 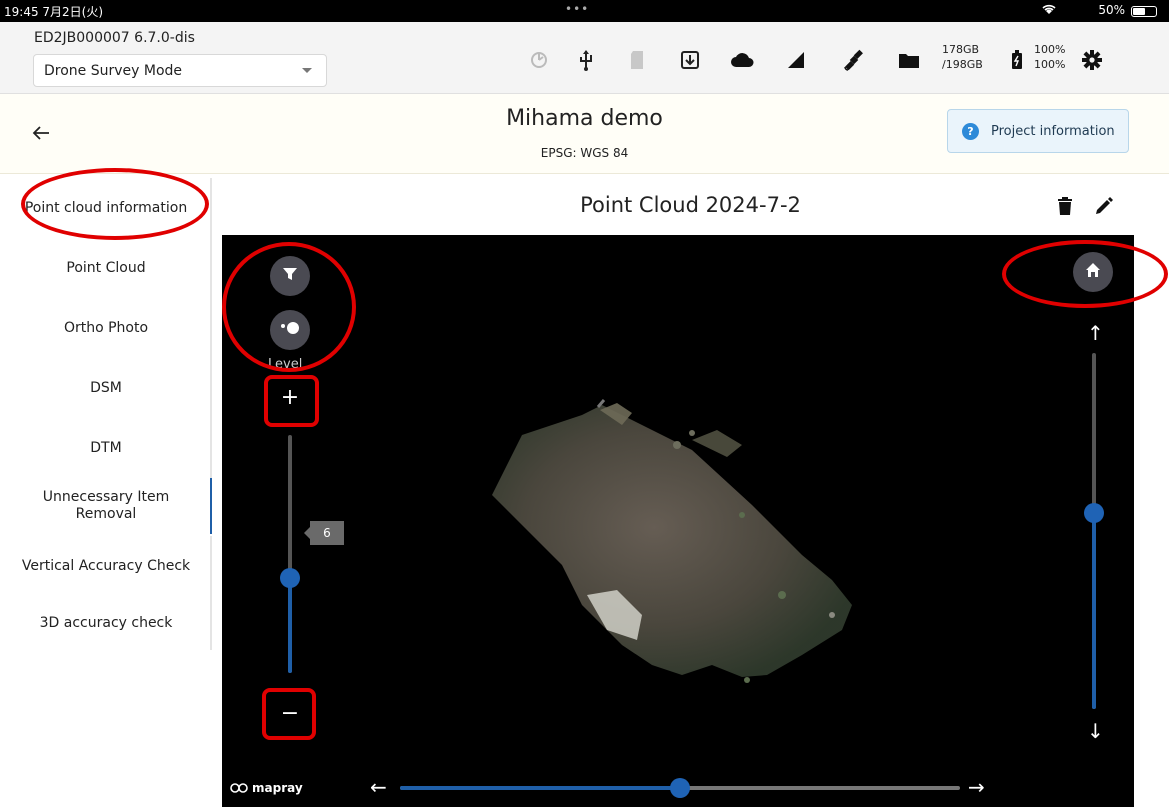 I want to click on vertical-slider-fill, so click(x=1094, y=611).